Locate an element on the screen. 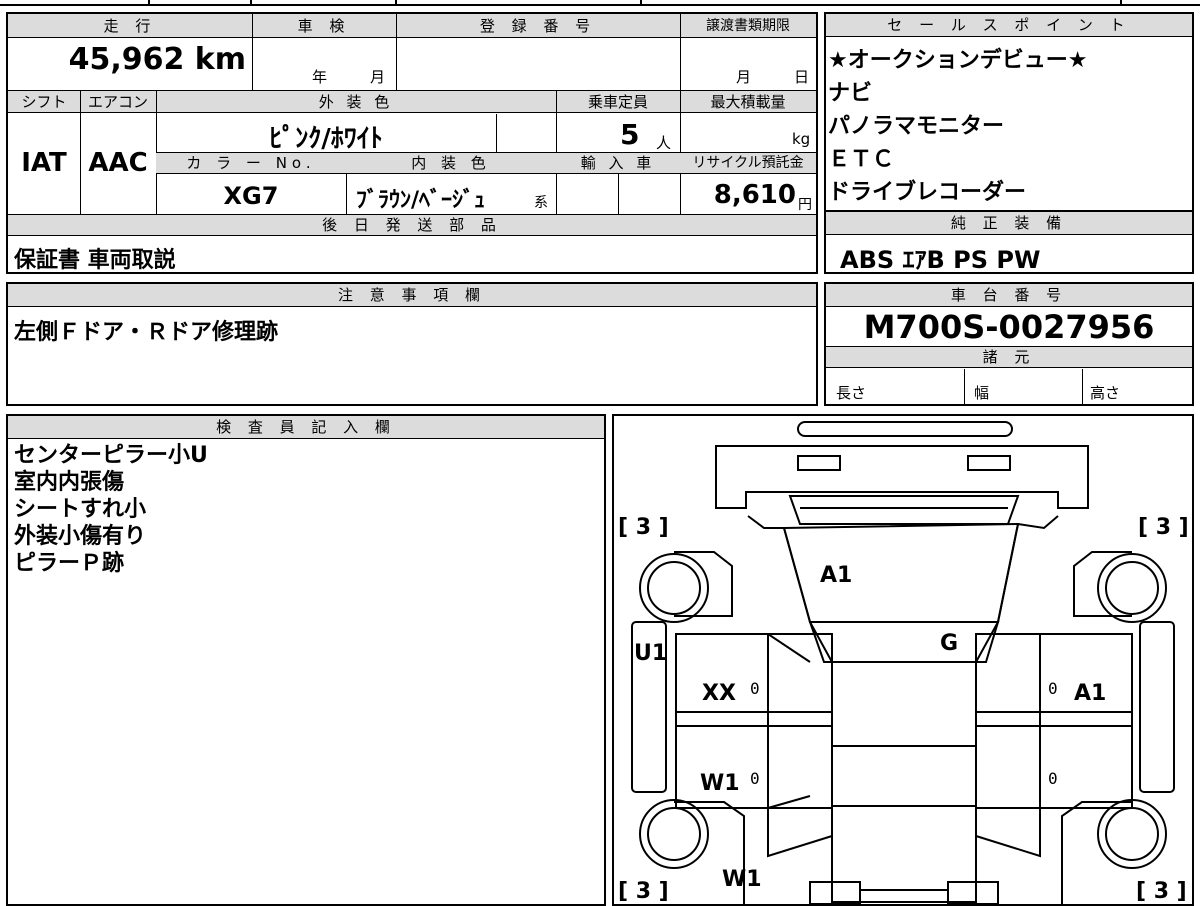 Image resolution: width=1200 pixels, height=906 pixels. top-remnant is located at coordinates (600, 3).